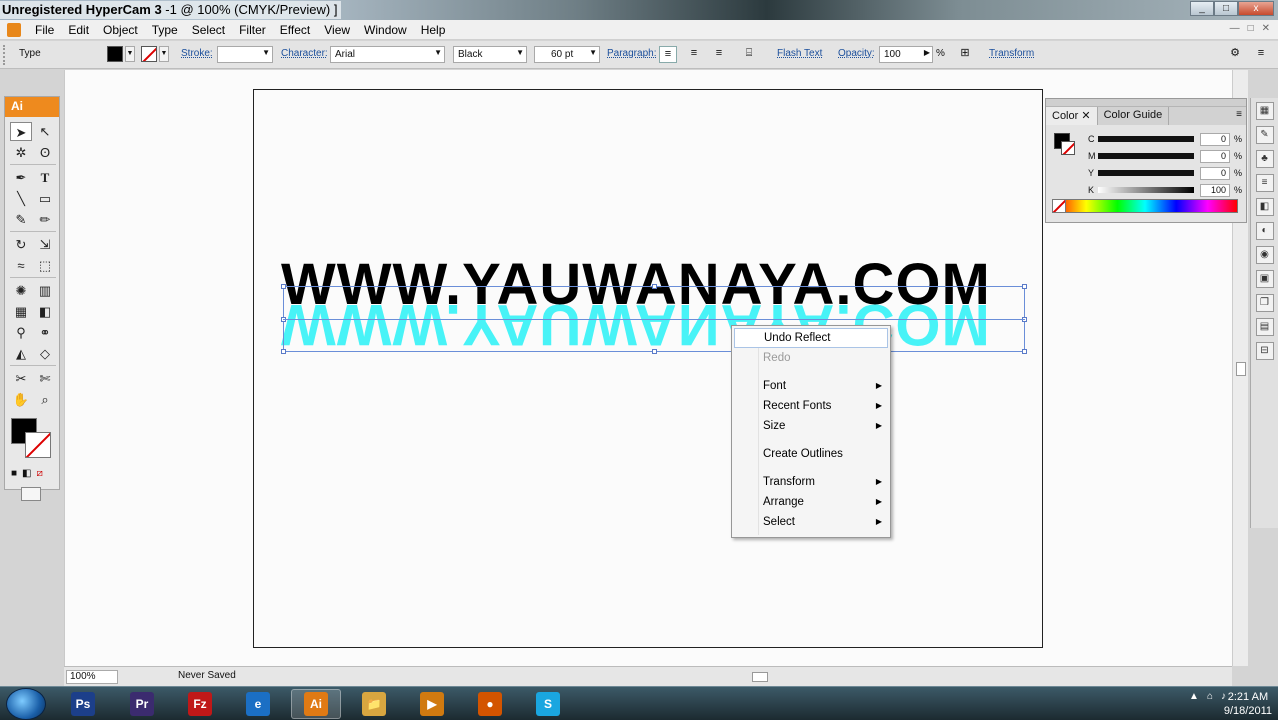 The width and height of the screenshot is (1278, 720). What do you see at coordinates (799, 53) in the screenshot?
I see `flash-text-label: Flash Text` at bounding box center [799, 53].